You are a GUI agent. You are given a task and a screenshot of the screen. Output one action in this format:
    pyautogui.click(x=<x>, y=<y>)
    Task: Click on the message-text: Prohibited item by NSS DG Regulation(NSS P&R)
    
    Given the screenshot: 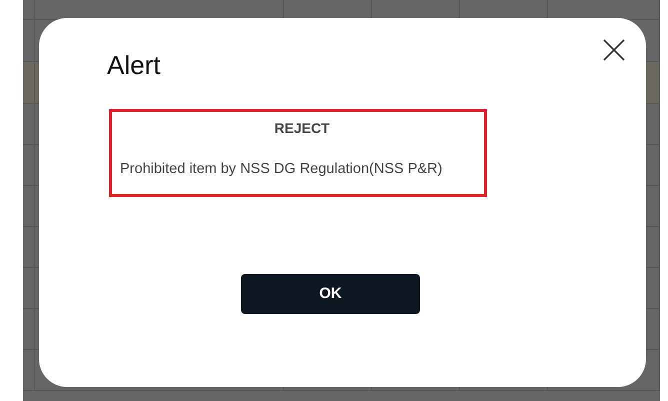 What is the action you would take?
    pyautogui.click(x=282, y=169)
    